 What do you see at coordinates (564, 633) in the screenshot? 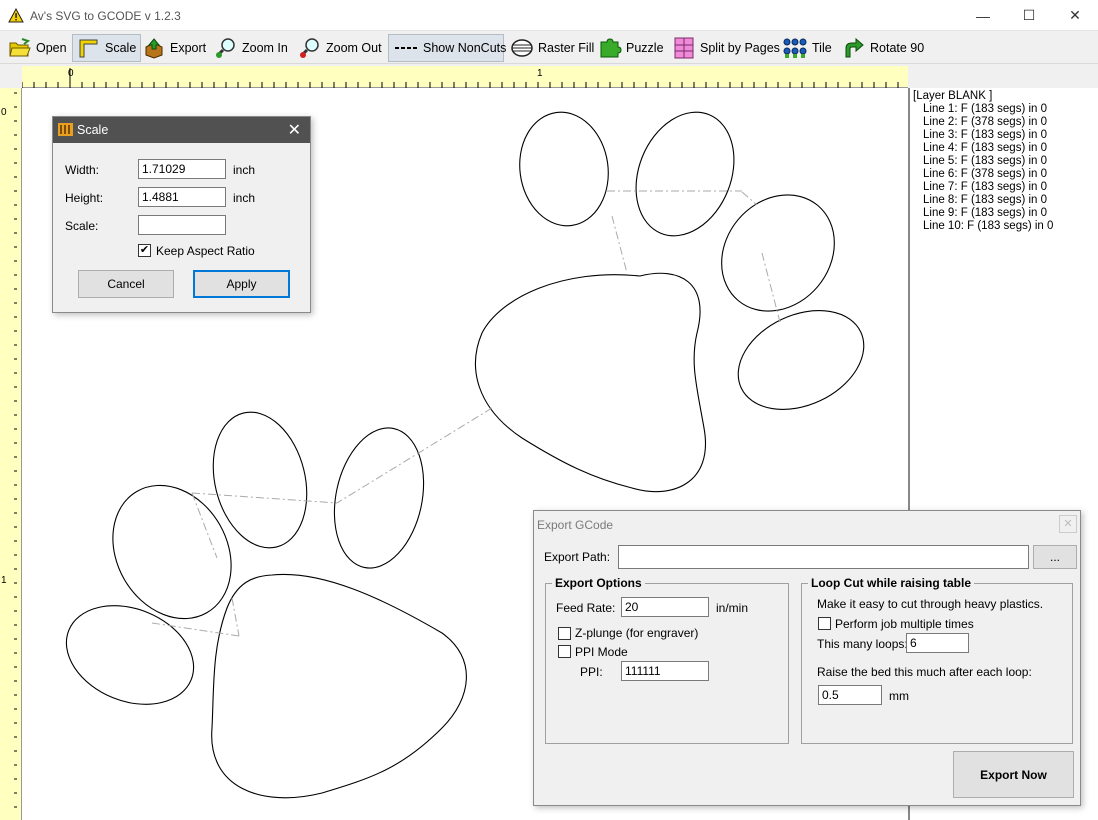
I see `zplunge-checkbox` at bounding box center [564, 633].